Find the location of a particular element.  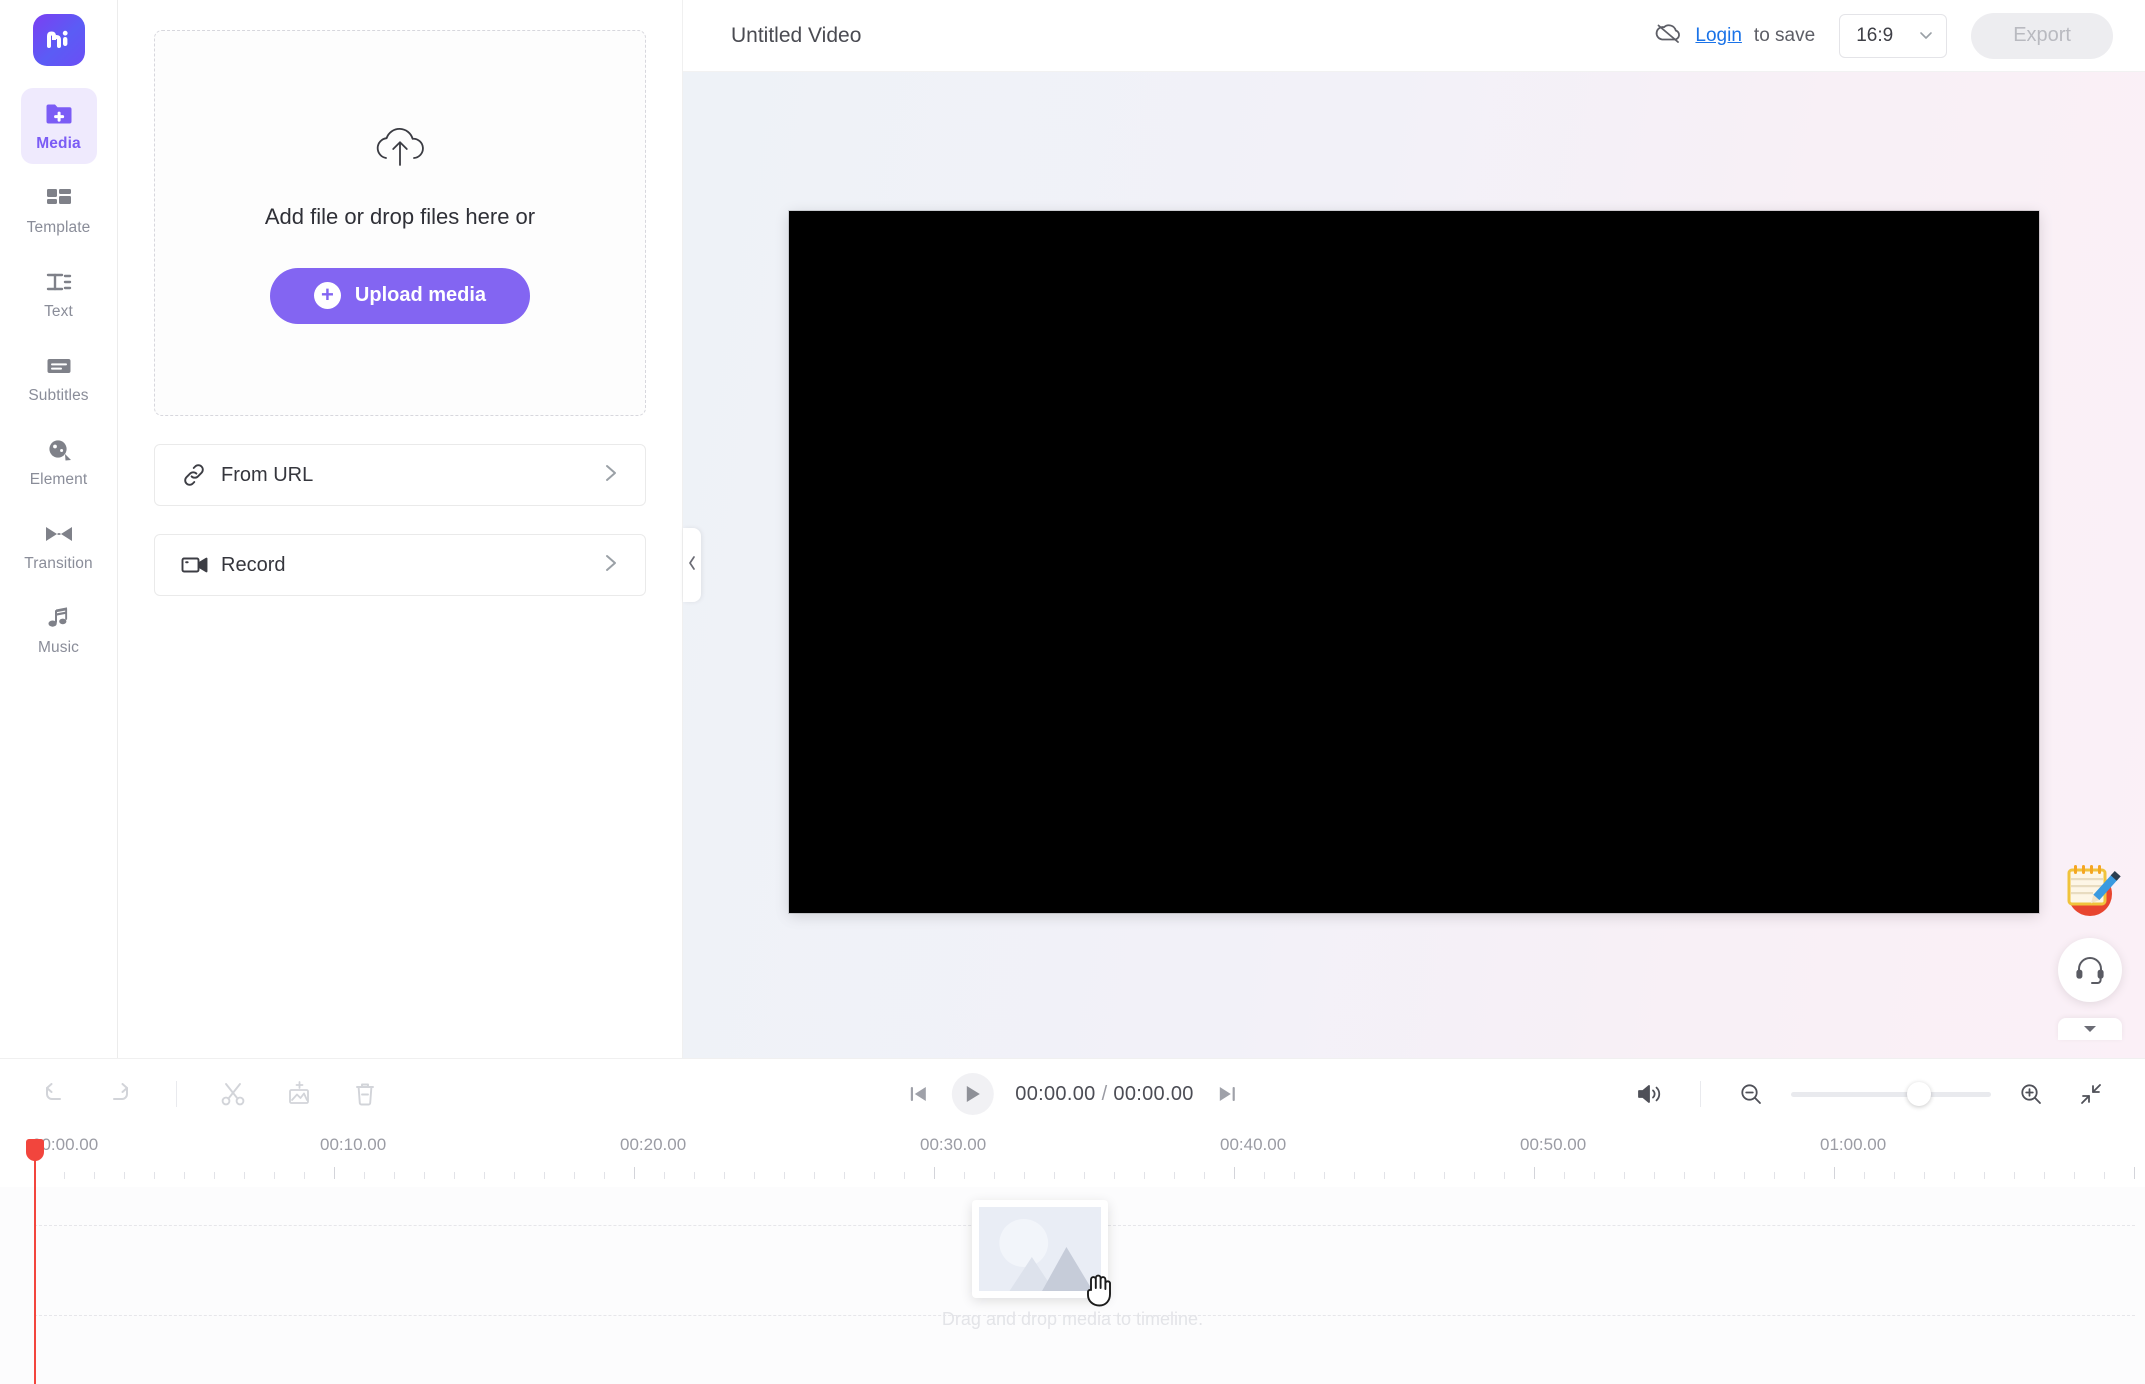

playhead-handle is located at coordinates (35, 1150).